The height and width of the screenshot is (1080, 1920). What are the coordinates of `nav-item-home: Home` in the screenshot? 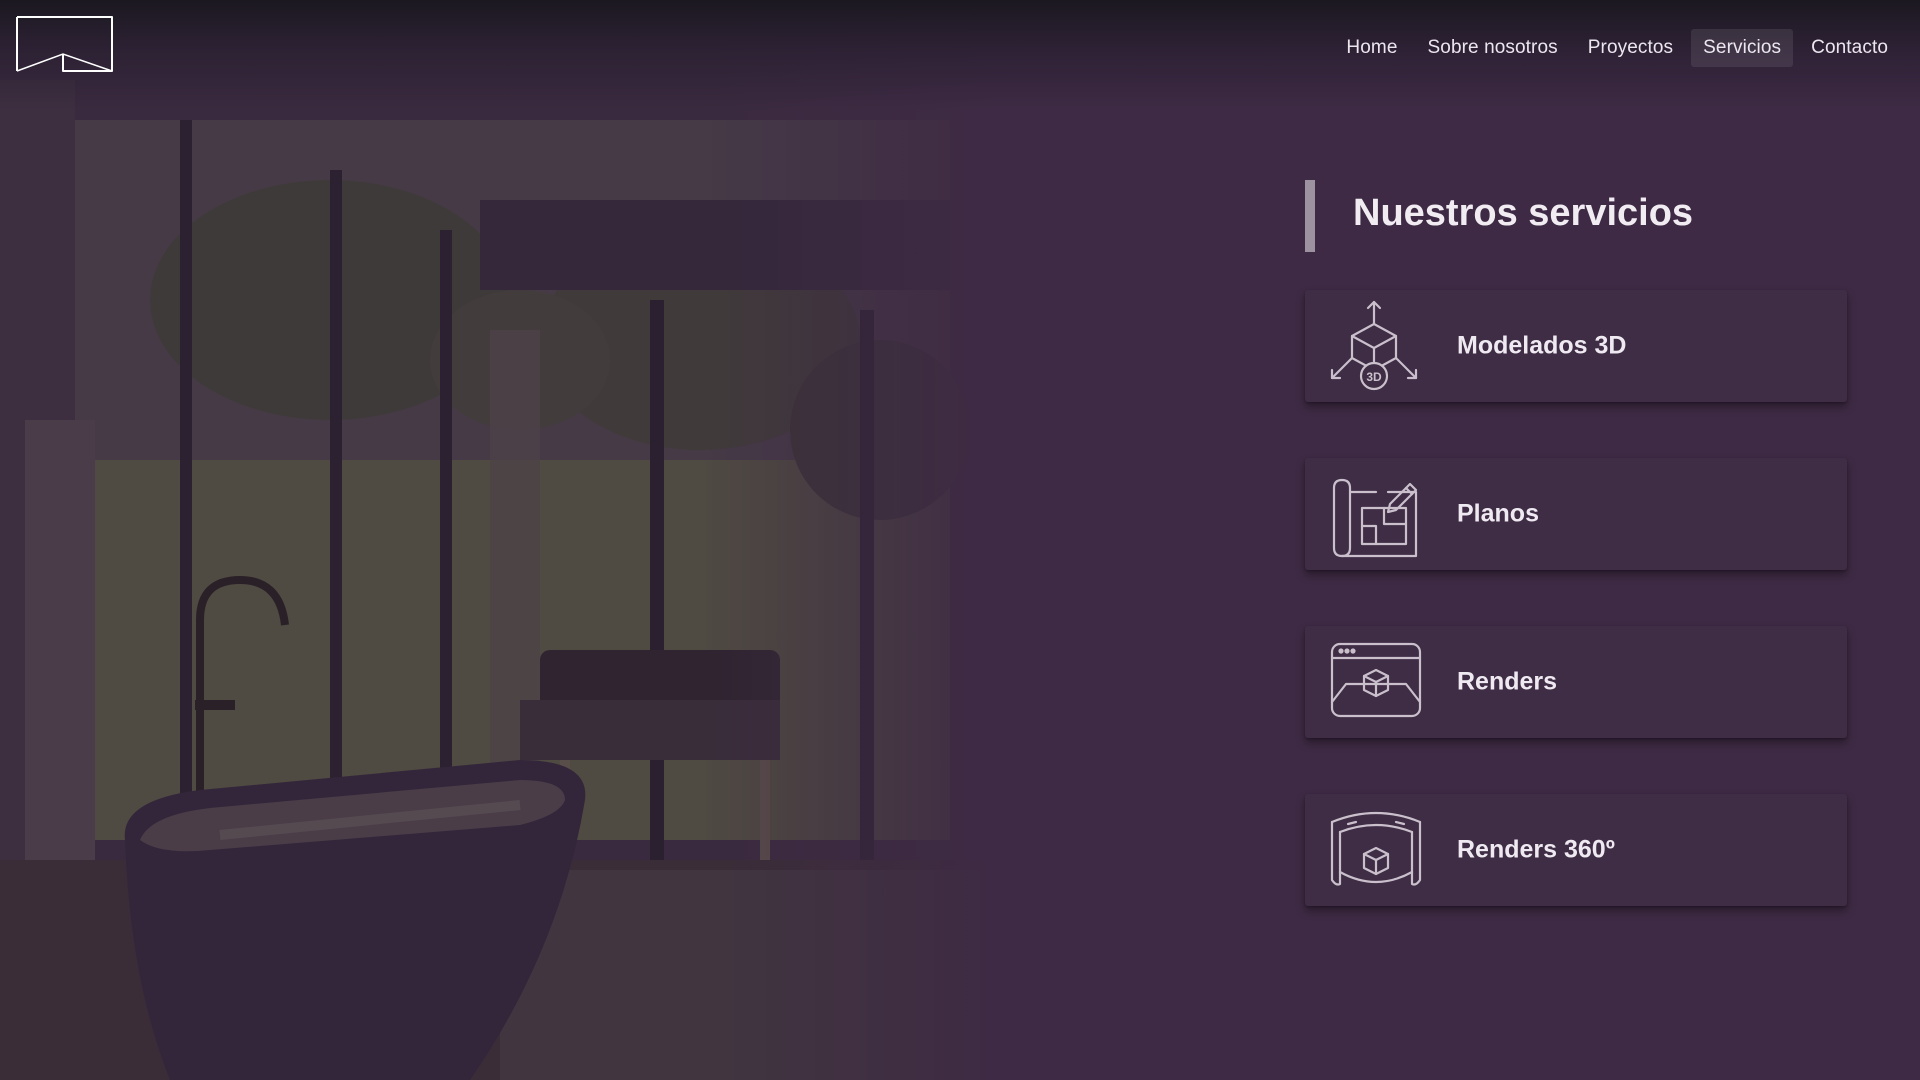 It's located at (1371, 48).